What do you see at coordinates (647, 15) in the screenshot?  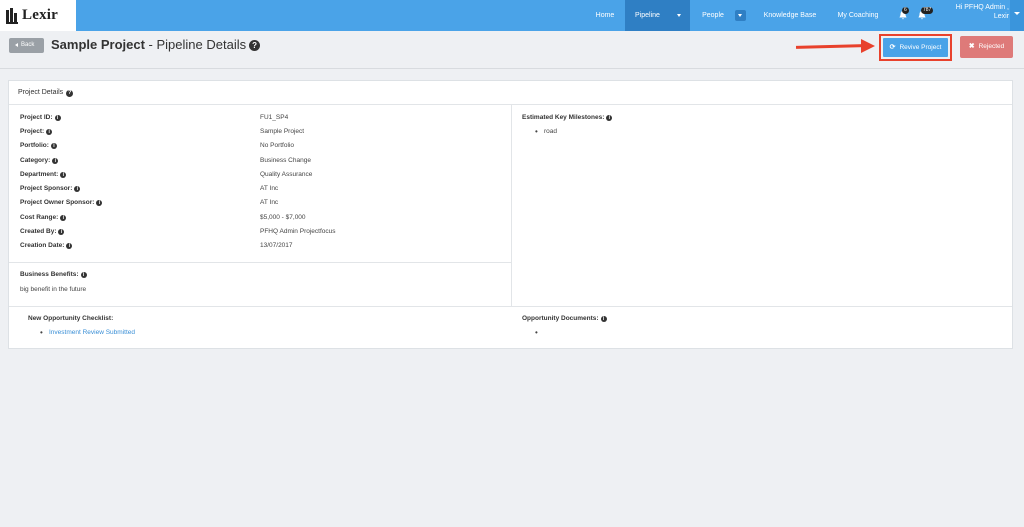 I see `nav-pipeline-label: Pipeline` at bounding box center [647, 15].